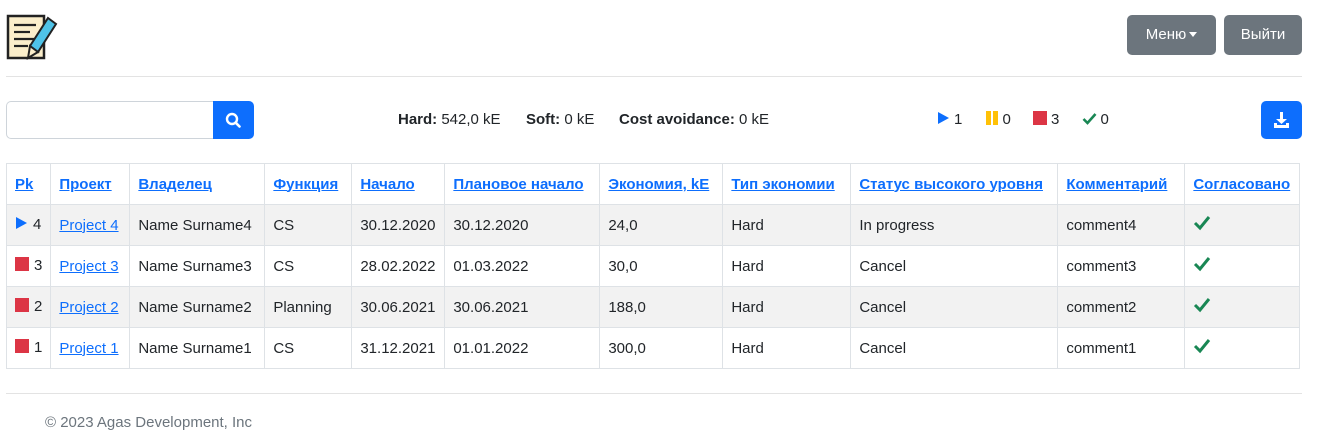  What do you see at coordinates (1242, 184) in the screenshot?
I see `column-header-approved: Согласовано` at bounding box center [1242, 184].